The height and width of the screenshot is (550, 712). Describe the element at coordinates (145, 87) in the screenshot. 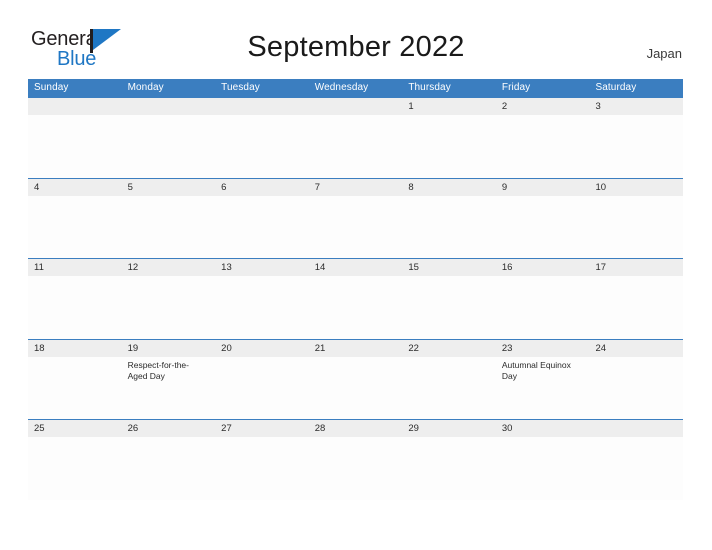

I see `day-header-monday: Monday` at that location.